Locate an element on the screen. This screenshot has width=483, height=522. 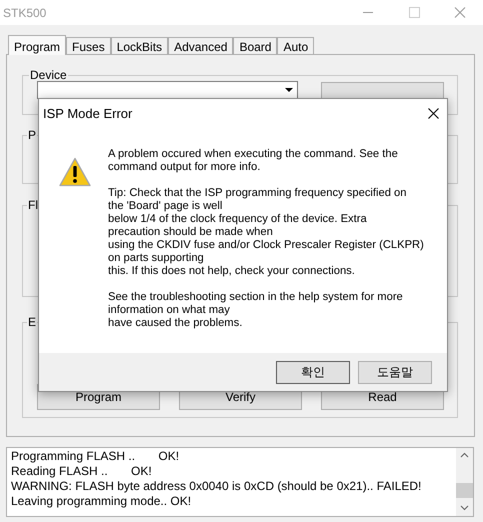
message-text: A problem occured when executing the command. See the command output for more info. is located at coordinates (253, 161).